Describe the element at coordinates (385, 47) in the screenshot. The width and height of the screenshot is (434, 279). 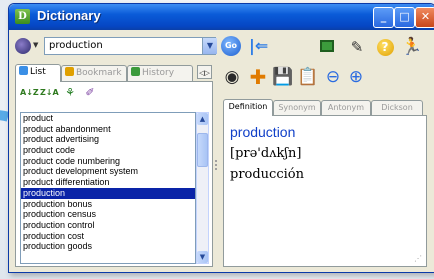
I see `help-icon: ?` at that location.